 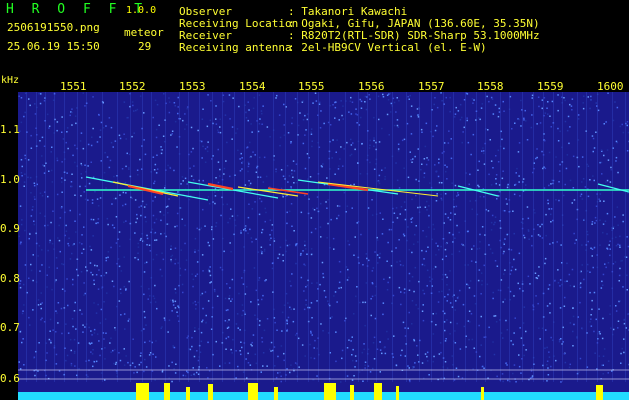 What do you see at coordinates (141, 10) in the screenshot?
I see `app-version: 1.0.0` at bounding box center [141, 10].